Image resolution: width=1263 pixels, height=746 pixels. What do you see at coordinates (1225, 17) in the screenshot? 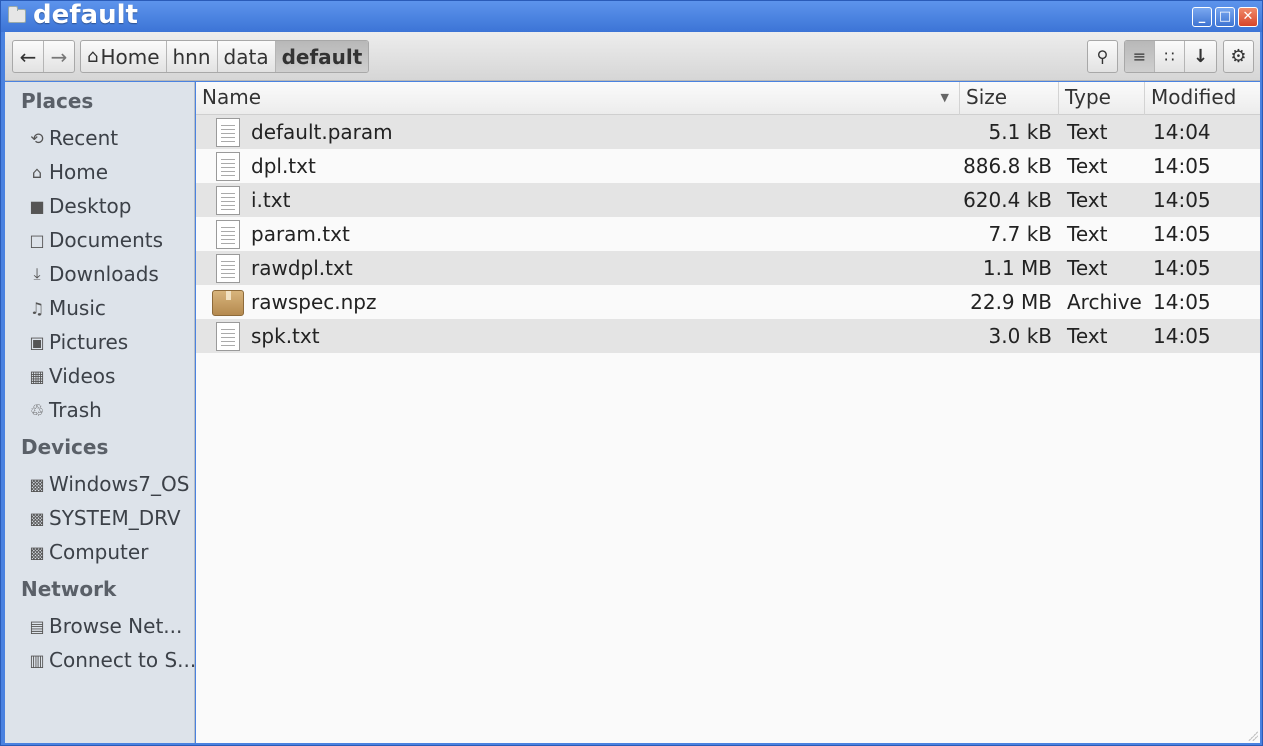
I see `maximize-button: □` at bounding box center [1225, 17].